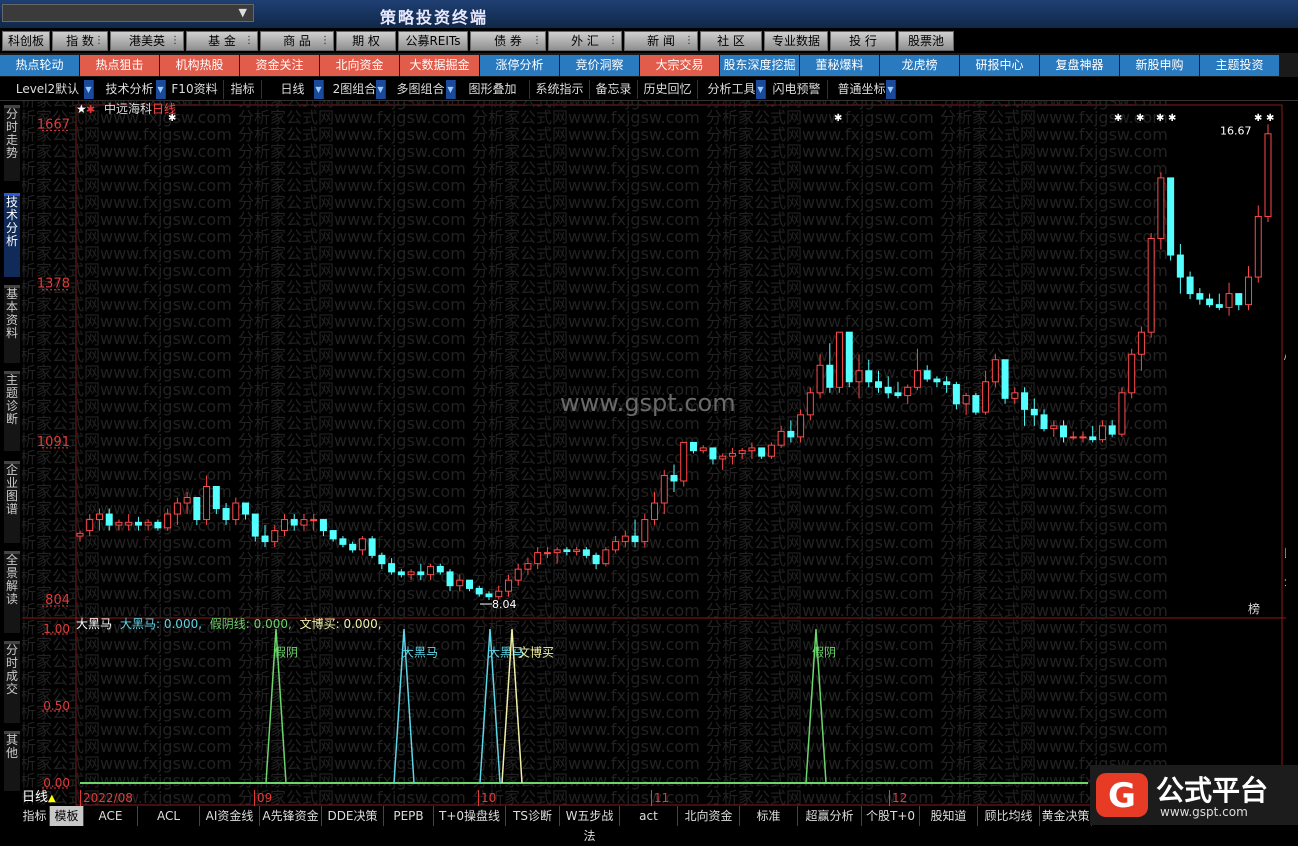 This screenshot has width=1298, height=846. I want to click on toolbar-item-label: 历史回忆, so click(667, 89).